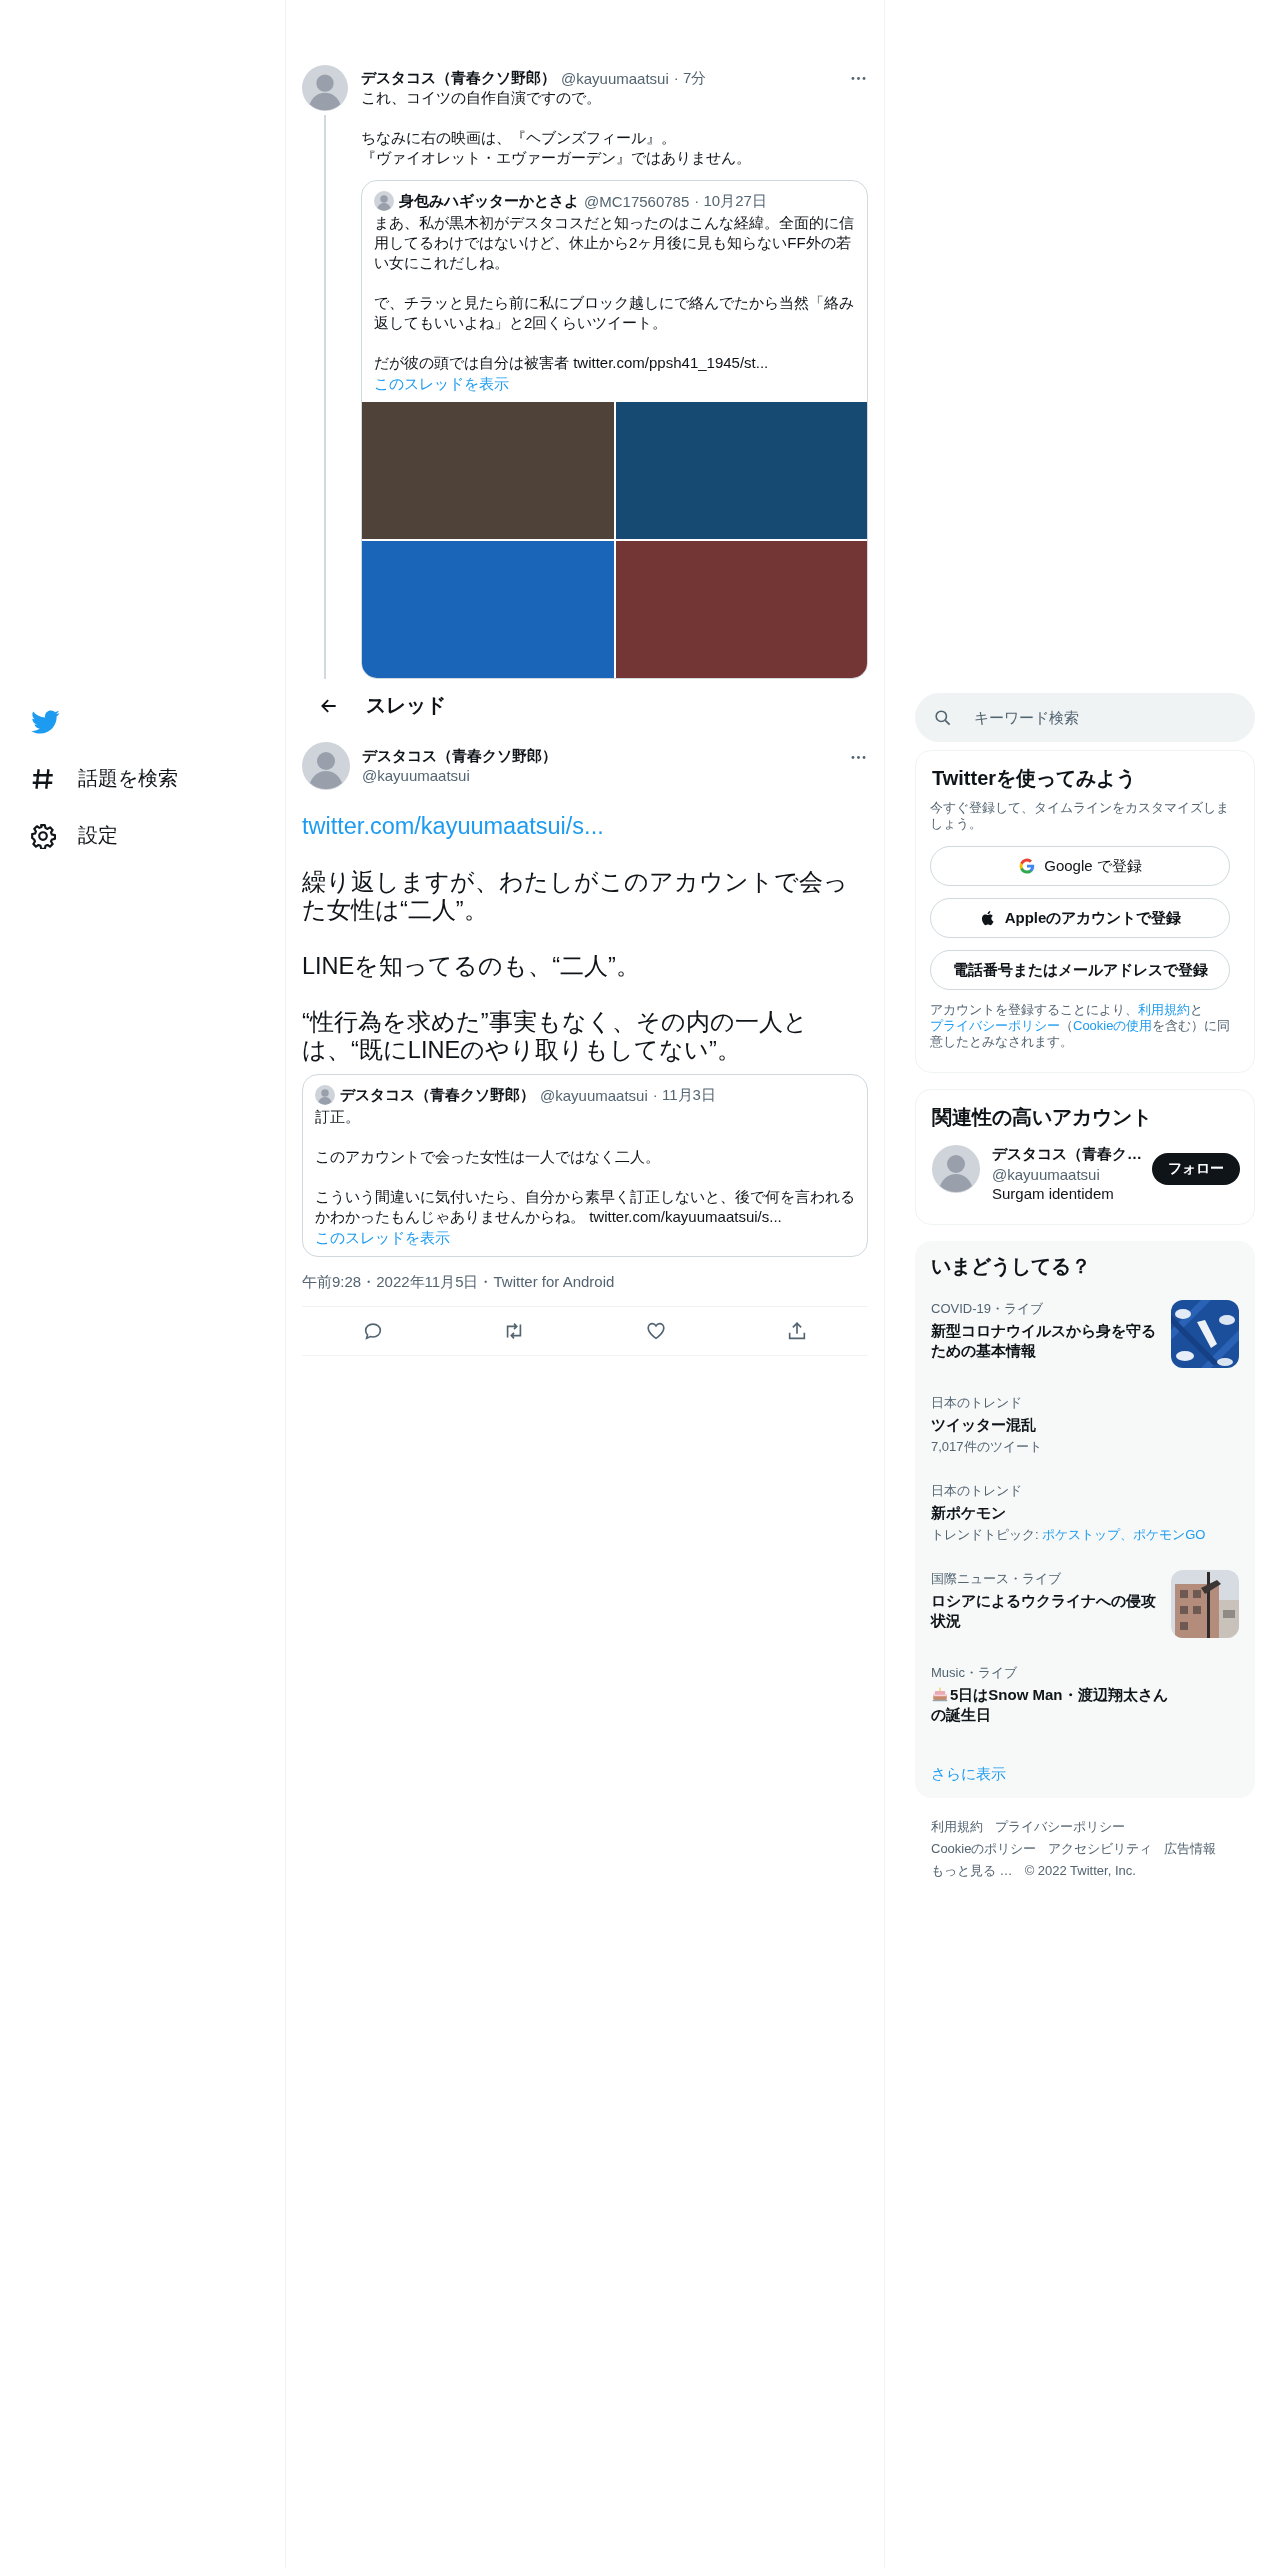 This screenshot has height=2568, width=1284. I want to click on trend-title: 新型コロナウイルスから身を守るための基本情報, so click(1045, 1341).